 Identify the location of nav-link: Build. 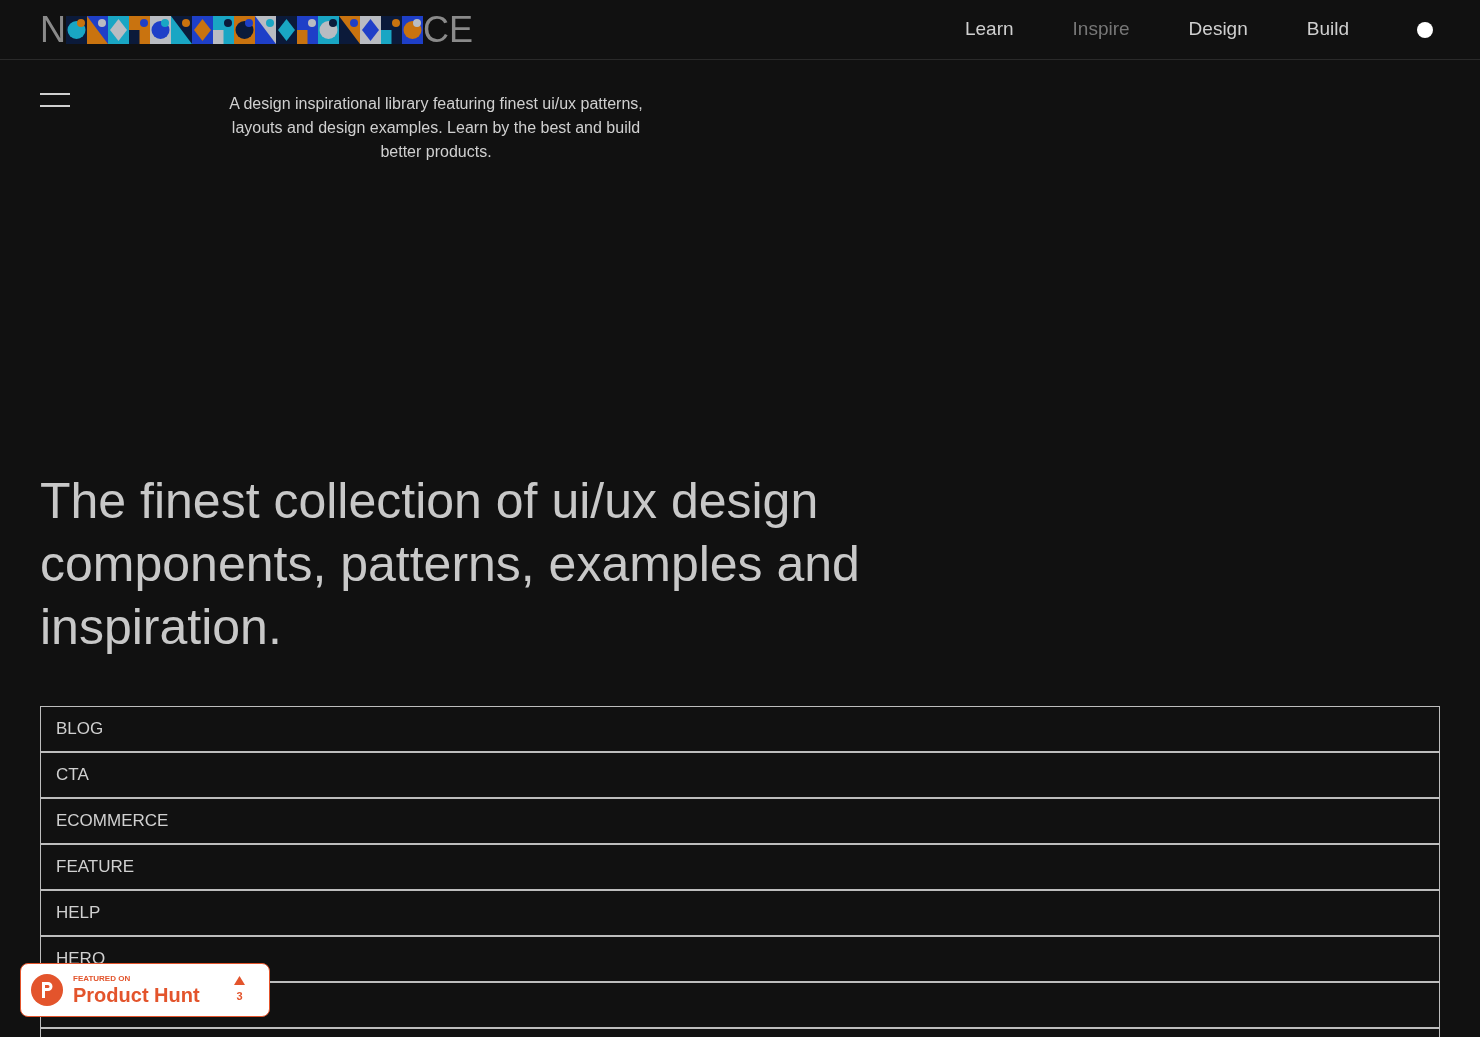
(1327, 29).